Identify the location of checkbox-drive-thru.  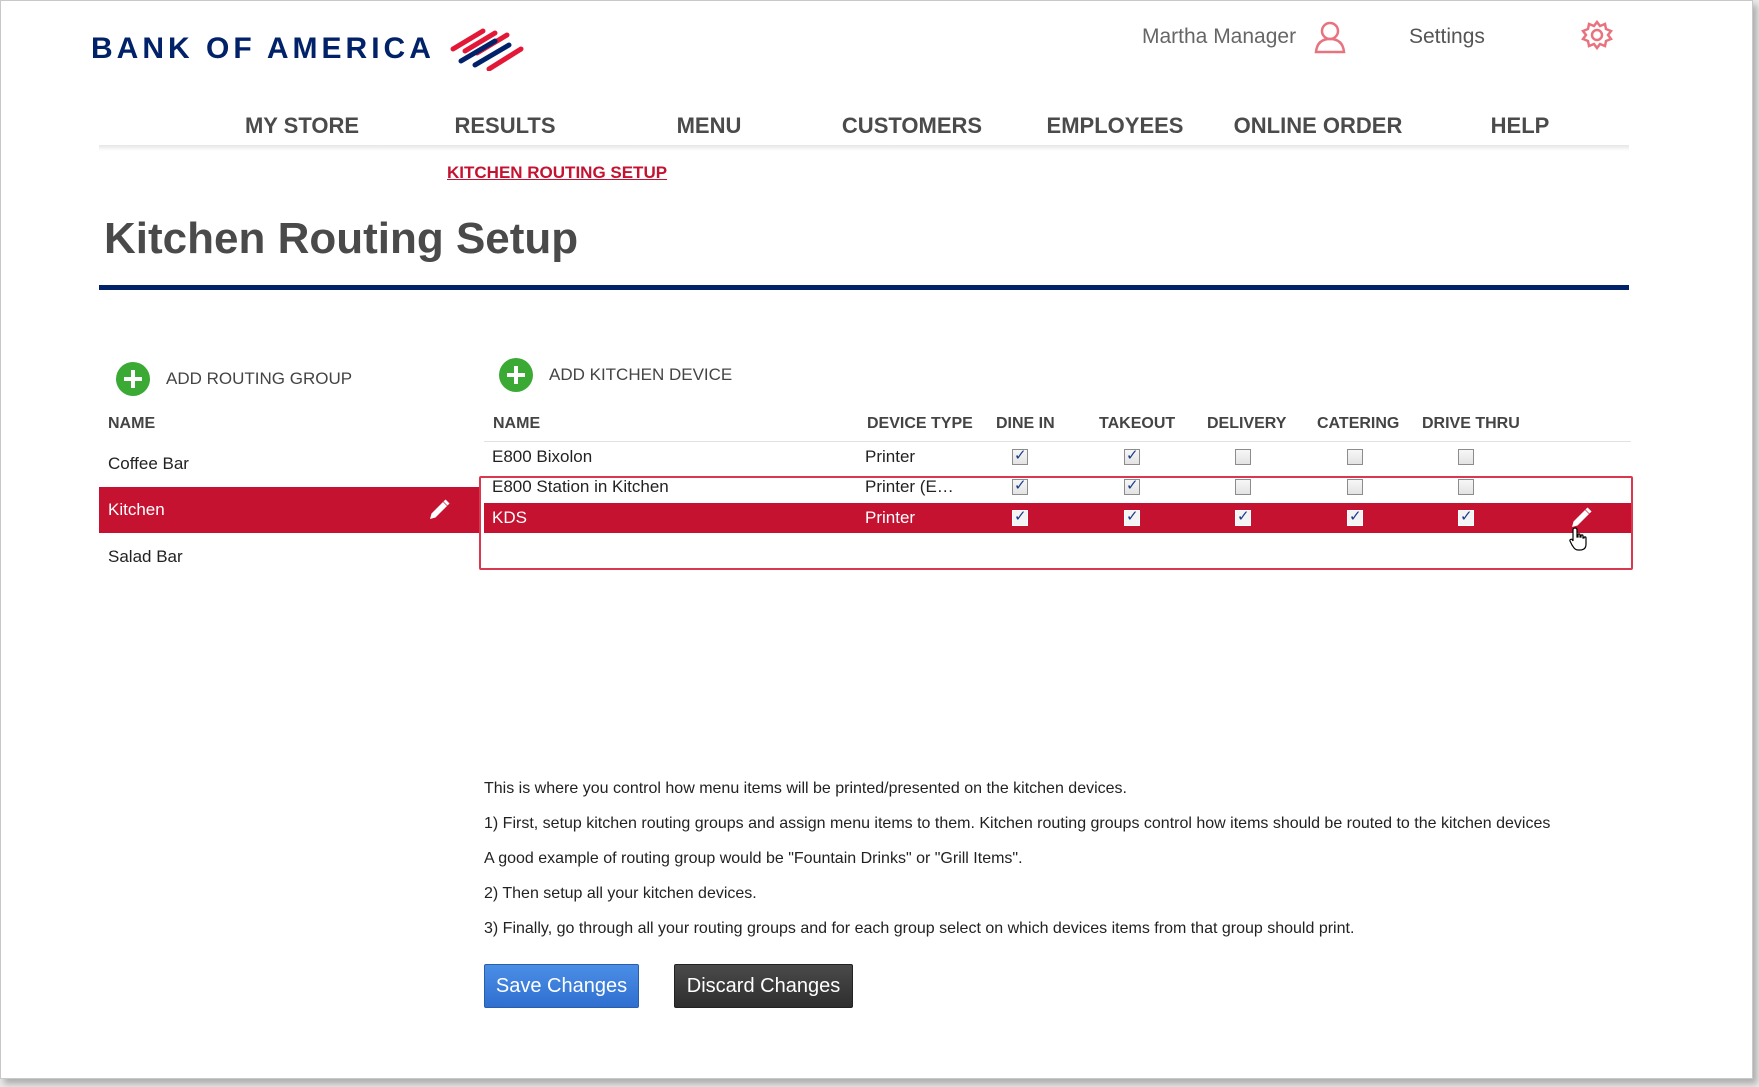
(1466, 457).